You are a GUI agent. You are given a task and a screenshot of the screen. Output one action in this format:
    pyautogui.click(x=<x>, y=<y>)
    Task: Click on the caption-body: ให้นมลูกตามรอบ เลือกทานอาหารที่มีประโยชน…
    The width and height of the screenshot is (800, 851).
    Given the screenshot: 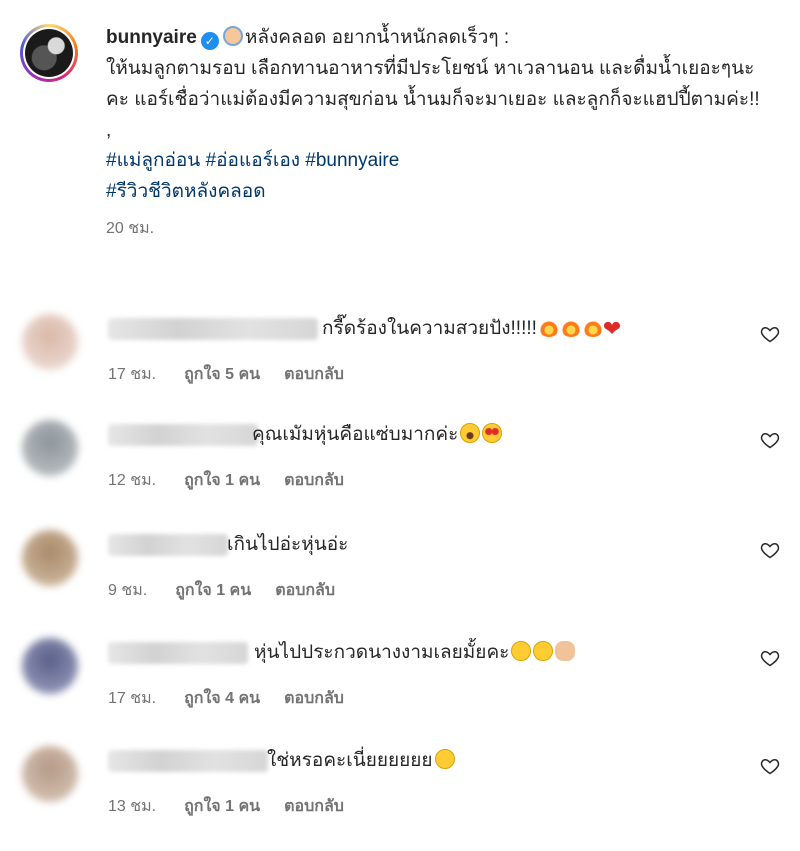 What is the action you would take?
    pyautogui.click(x=433, y=84)
    